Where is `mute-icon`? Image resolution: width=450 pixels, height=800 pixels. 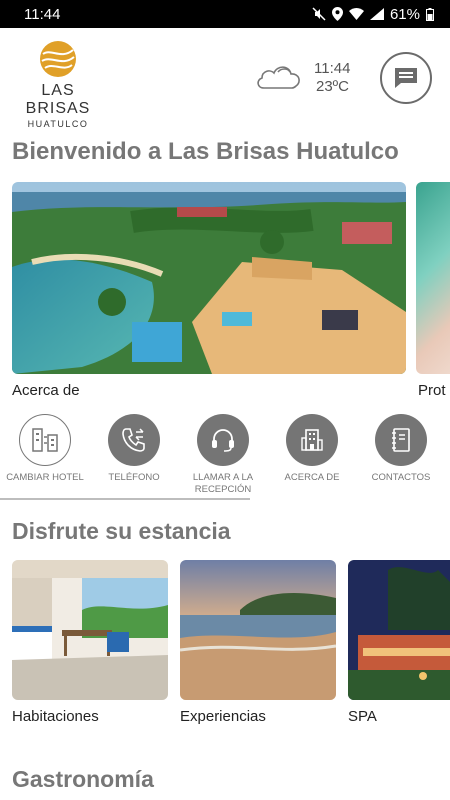
mute-icon is located at coordinates (319, 14).